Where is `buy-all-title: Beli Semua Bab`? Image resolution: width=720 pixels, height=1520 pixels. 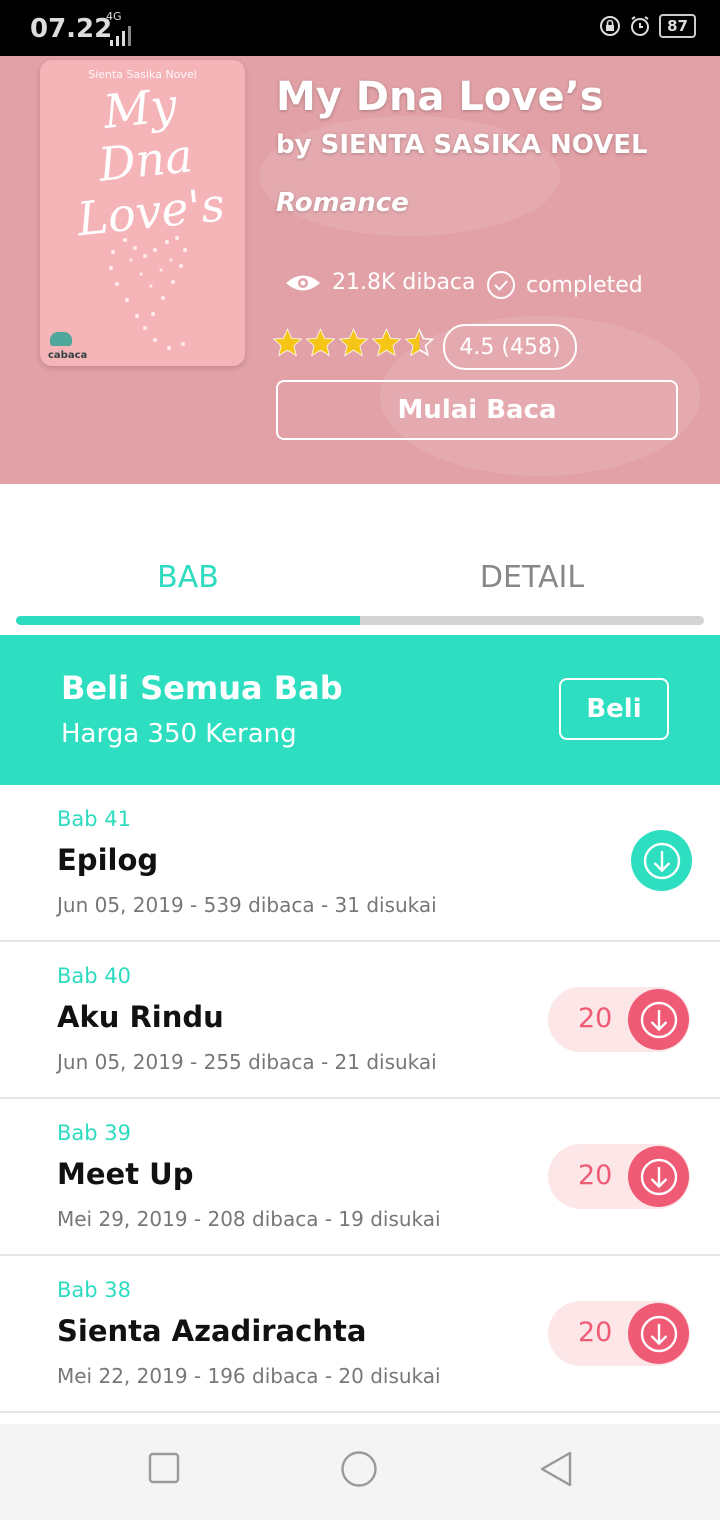 buy-all-title: Beli Semua Bab is located at coordinates (202, 688).